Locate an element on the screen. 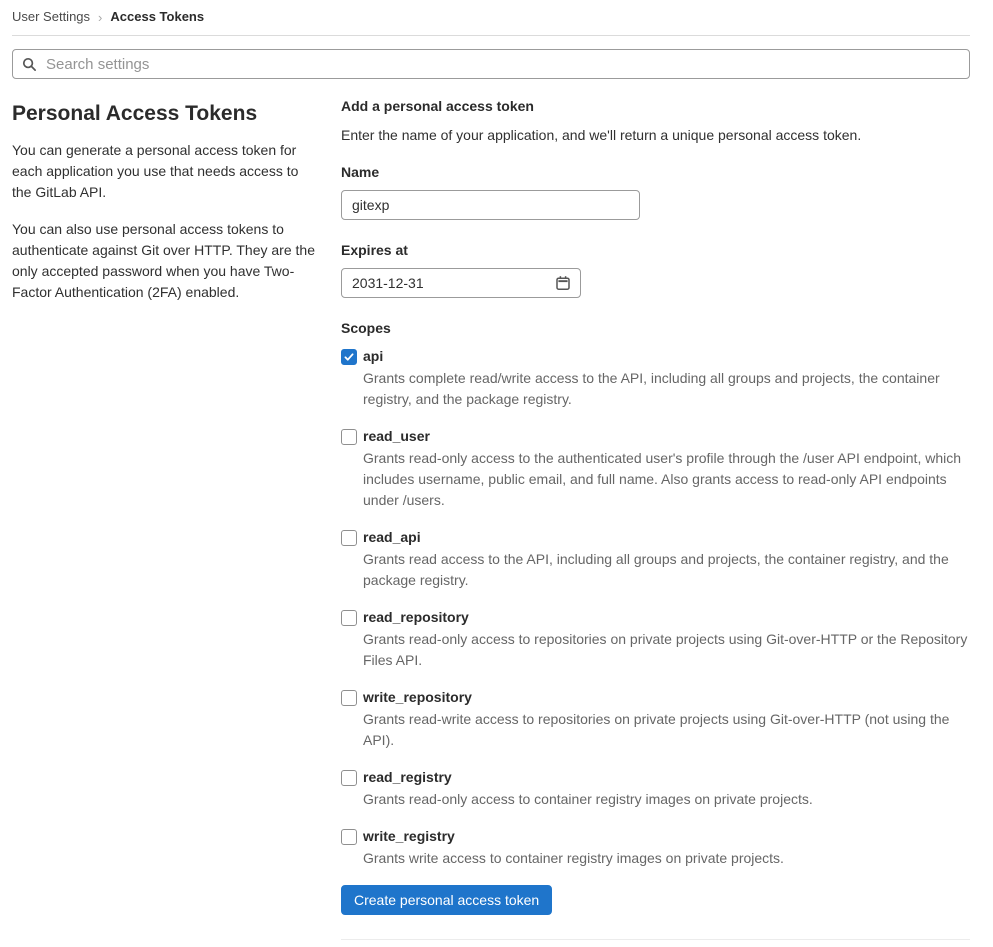  form-title: Add a personal access token is located at coordinates (437, 106).